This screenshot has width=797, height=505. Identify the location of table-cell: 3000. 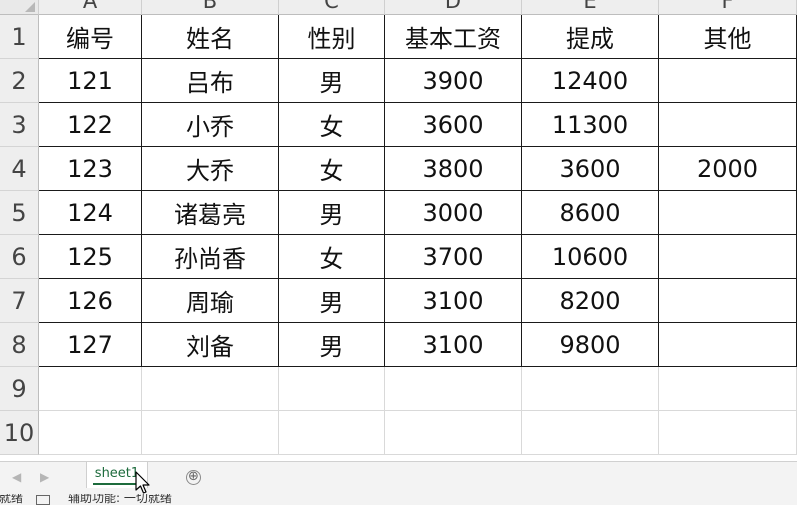
(453, 213).